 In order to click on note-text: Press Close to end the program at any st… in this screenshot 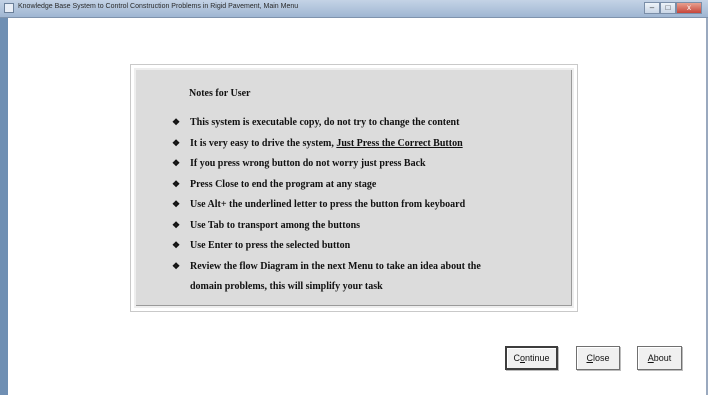, I will do `click(283, 184)`.